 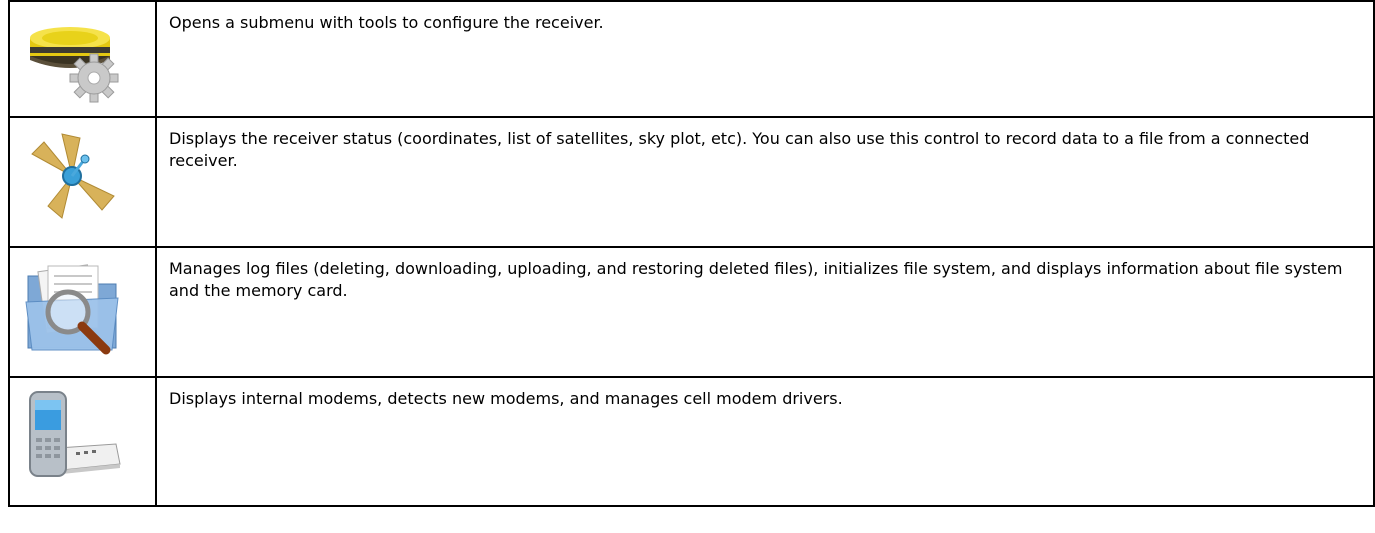 What do you see at coordinates (72, 176) in the screenshot?
I see `satellite-status-icon` at bounding box center [72, 176].